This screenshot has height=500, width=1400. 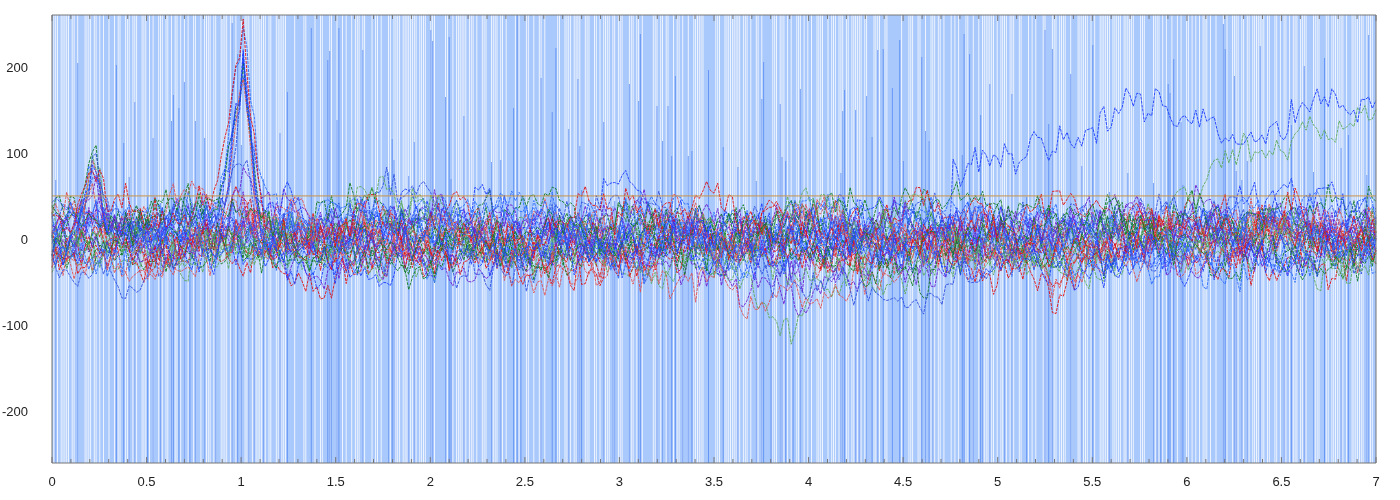 I want to click on y-tick-label: 200, so click(x=17, y=67).